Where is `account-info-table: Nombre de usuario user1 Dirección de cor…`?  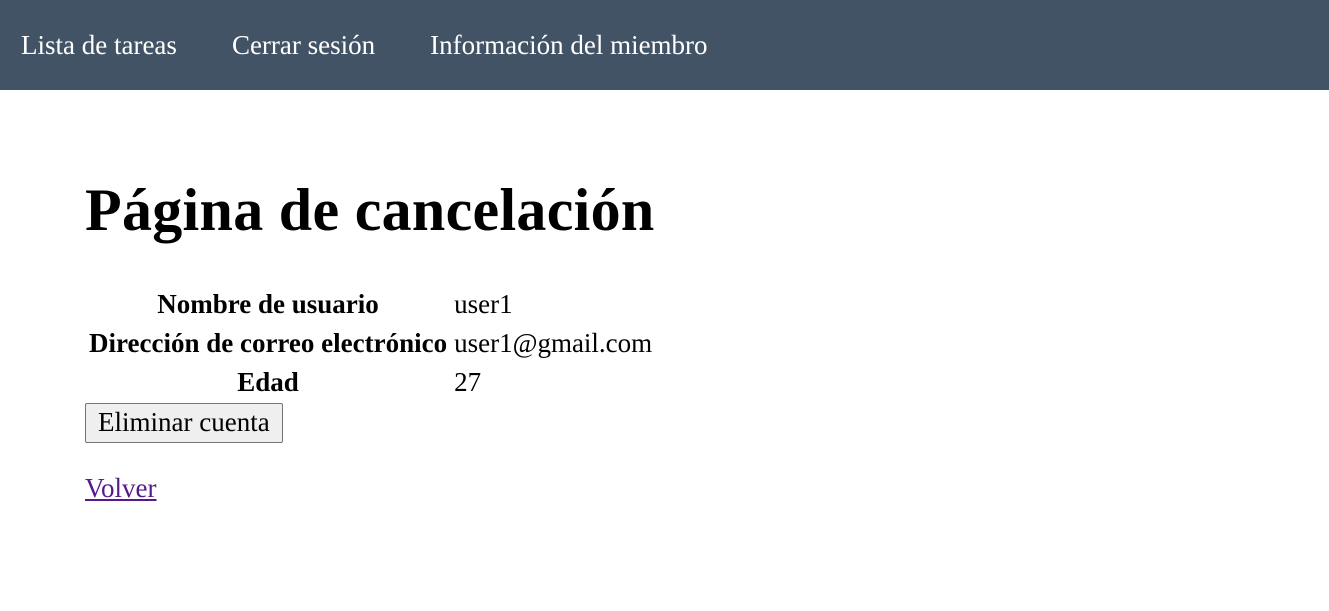 account-info-table: Nombre de usuario user1 Dirección de cor… is located at coordinates (371, 343).